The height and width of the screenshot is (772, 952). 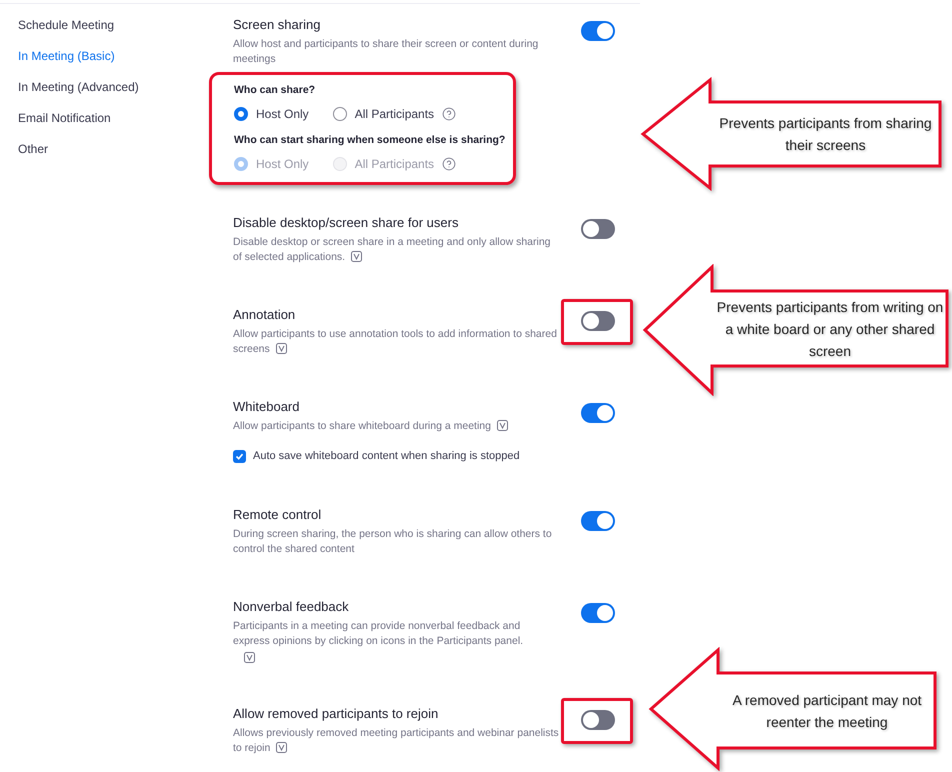 I want to click on setting-title: Screen sharing, so click(x=277, y=25).